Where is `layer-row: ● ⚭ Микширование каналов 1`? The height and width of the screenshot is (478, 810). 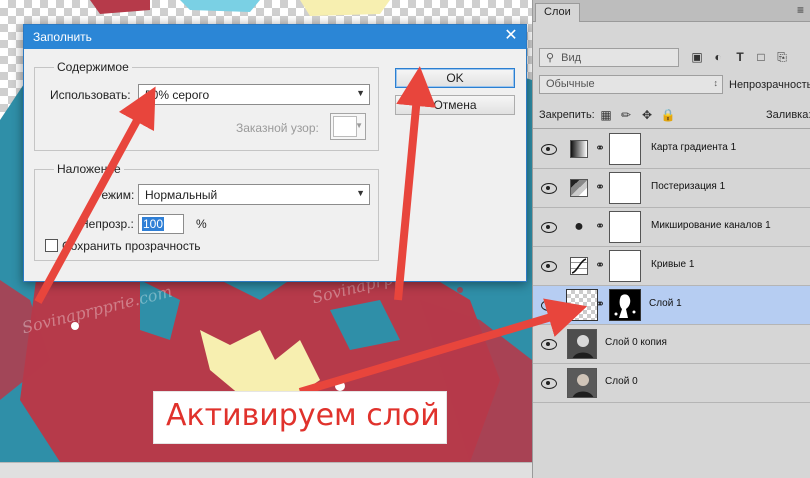 layer-row: ● ⚭ Микширование каналов 1 is located at coordinates (671, 227).